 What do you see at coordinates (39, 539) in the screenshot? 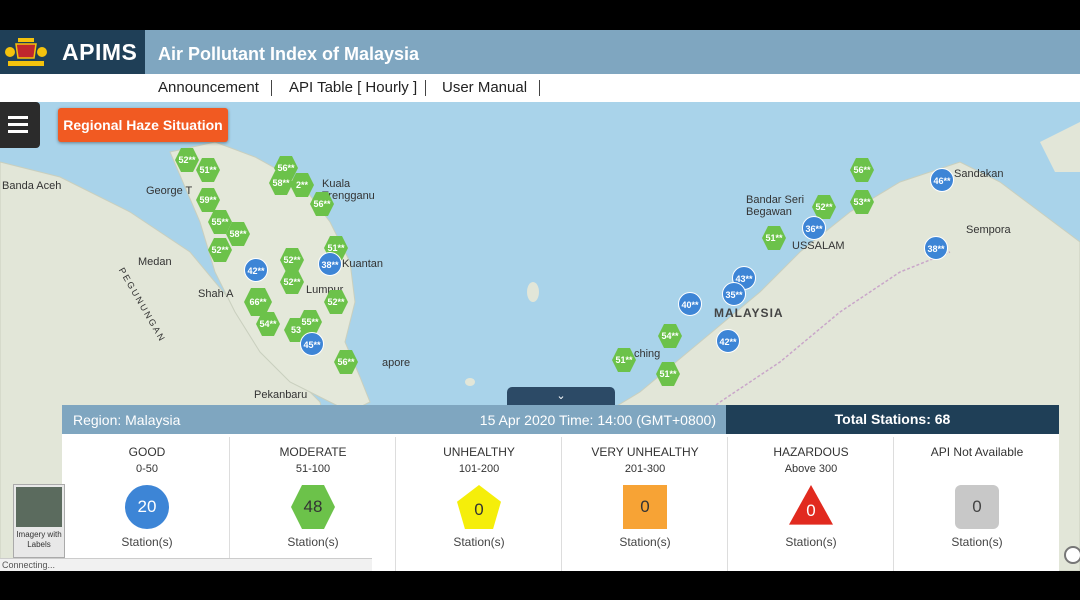
I see `basemap-label: Imagery with Labels` at bounding box center [39, 539].